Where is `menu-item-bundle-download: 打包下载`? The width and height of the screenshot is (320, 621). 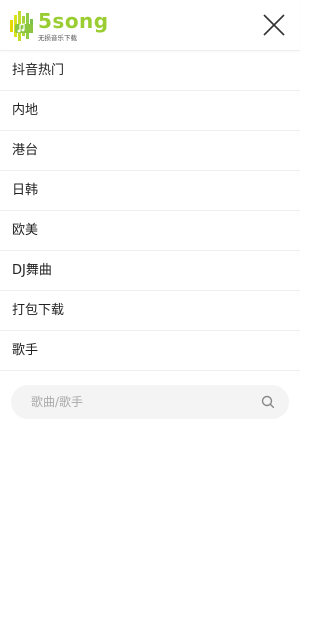
menu-item-bundle-download: 打包下载 is located at coordinates (150, 311).